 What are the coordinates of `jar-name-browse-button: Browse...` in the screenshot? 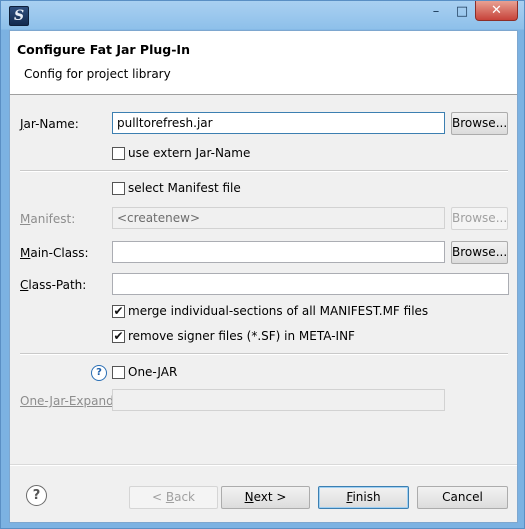 It's located at (479, 123).